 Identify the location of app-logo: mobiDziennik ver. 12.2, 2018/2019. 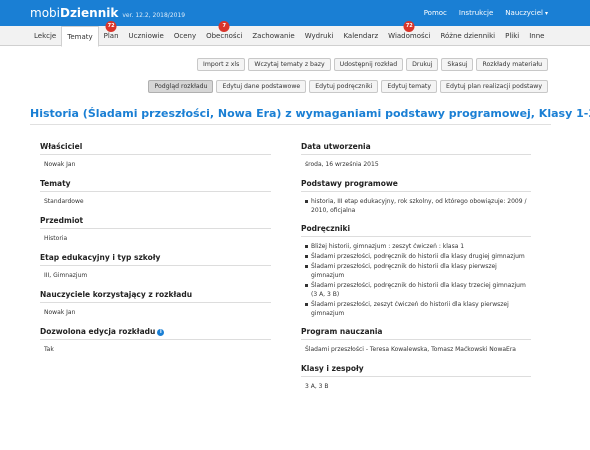
(107, 13).